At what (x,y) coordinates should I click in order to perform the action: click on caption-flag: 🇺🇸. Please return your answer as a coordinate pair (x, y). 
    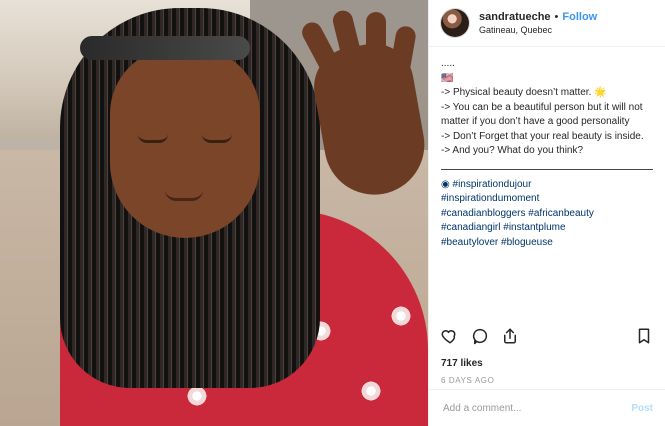
    Looking at the image, I should click on (447, 78).